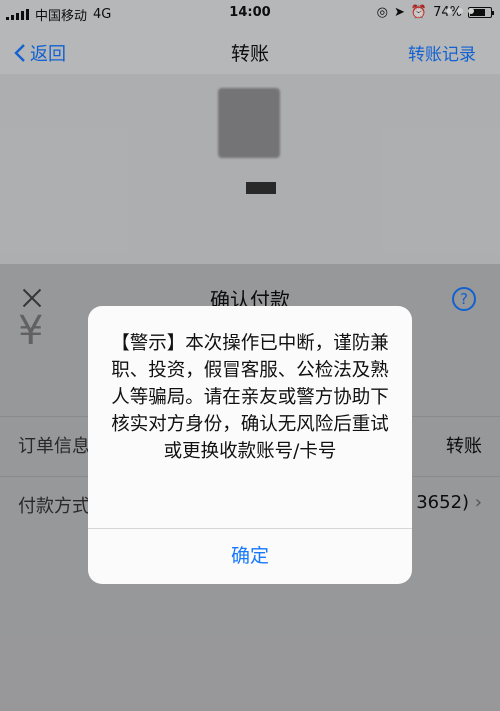  What do you see at coordinates (250, 556) in the screenshot?
I see `confirm-button: 确定` at bounding box center [250, 556].